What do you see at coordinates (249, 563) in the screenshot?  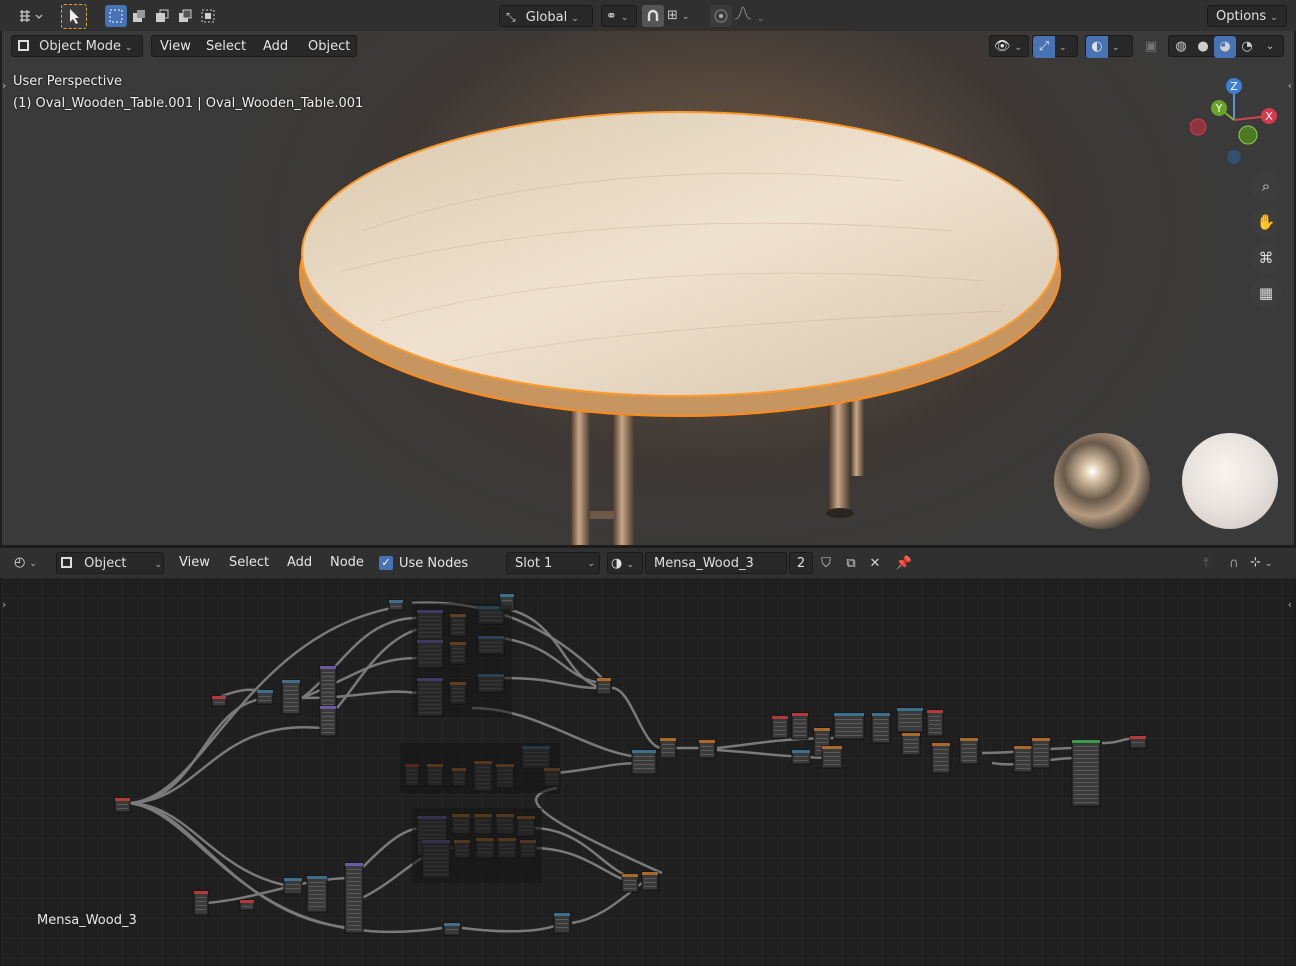 I see `node-select-menu: Select` at bounding box center [249, 563].